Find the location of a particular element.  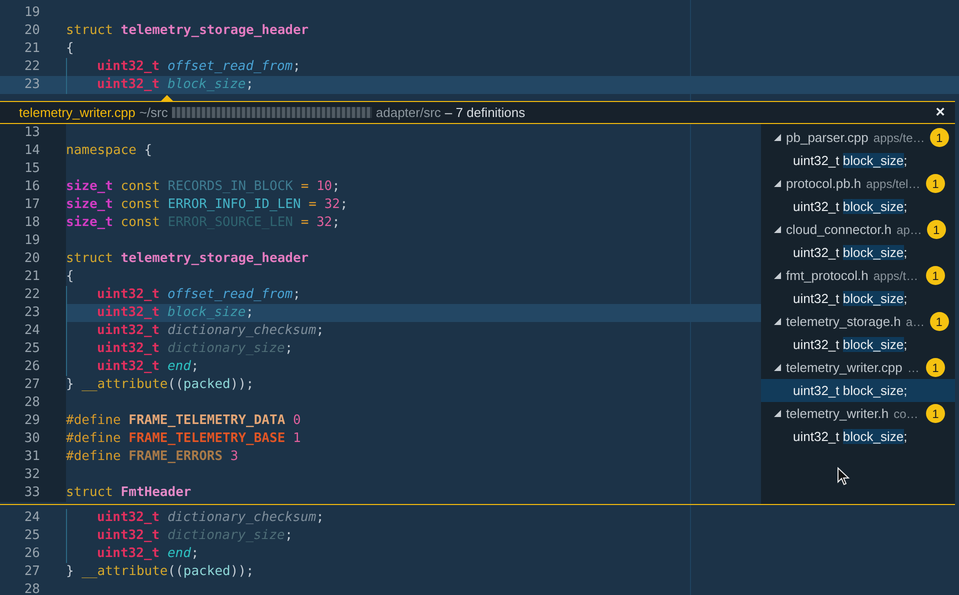

line-number: 16 is located at coordinates (32, 187).